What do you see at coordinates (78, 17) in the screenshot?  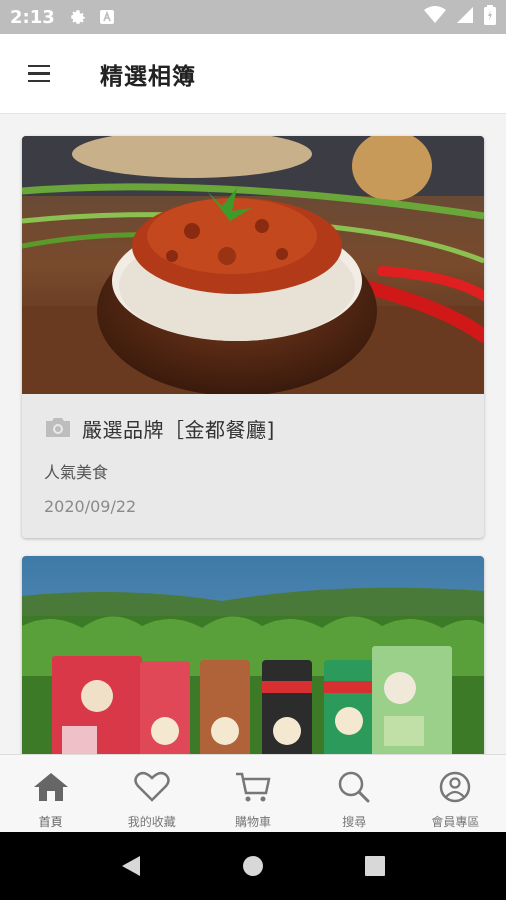 I see `settings-gear-icon` at bounding box center [78, 17].